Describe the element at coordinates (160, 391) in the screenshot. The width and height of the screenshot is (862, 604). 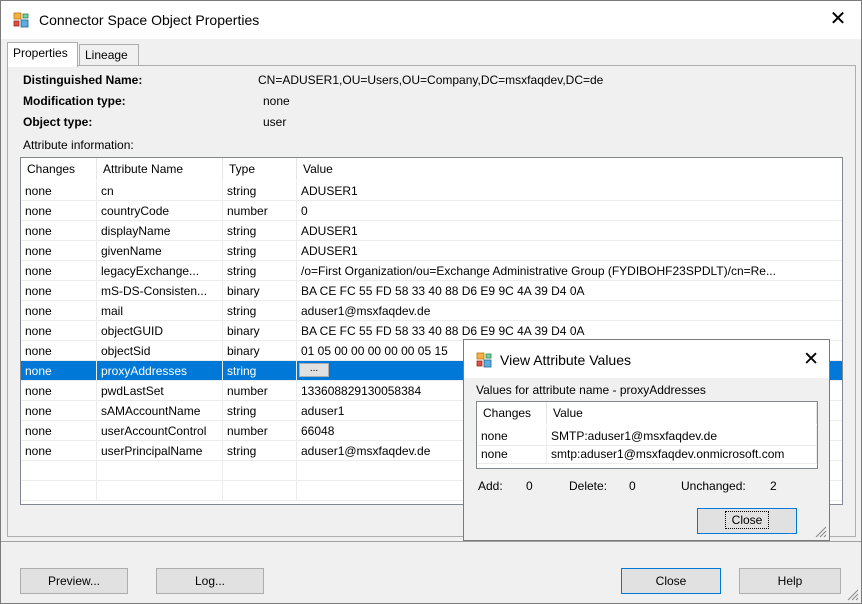
I see `cell-attribute-name: pwdLastSet` at that location.